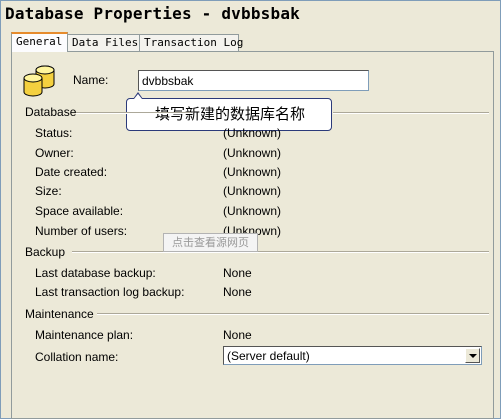 The width and height of the screenshot is (501, 419). What do you see at coordinates (81, 231) in the screenshot?
I see `number-of-users-label: Number of users:` at bounding box center [81, 231].